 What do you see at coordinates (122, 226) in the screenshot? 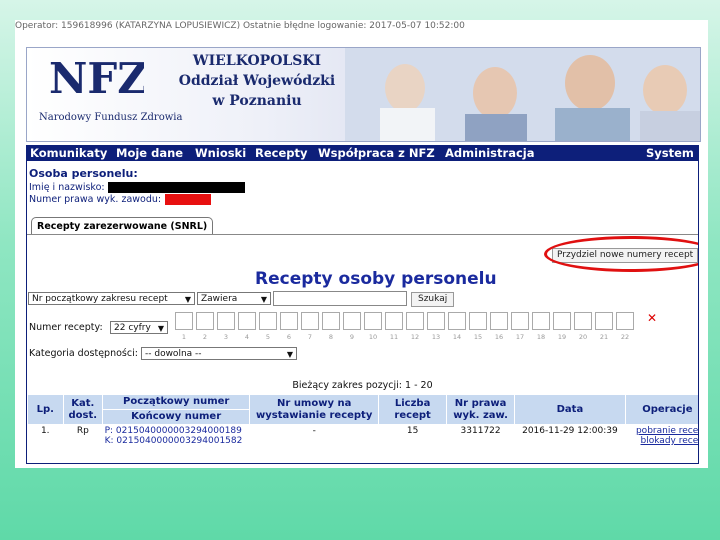
I see `tab-recepty-zarezerwowane: Recepty zarezerwowane (SNRL)` at bounding box center [122, 226].